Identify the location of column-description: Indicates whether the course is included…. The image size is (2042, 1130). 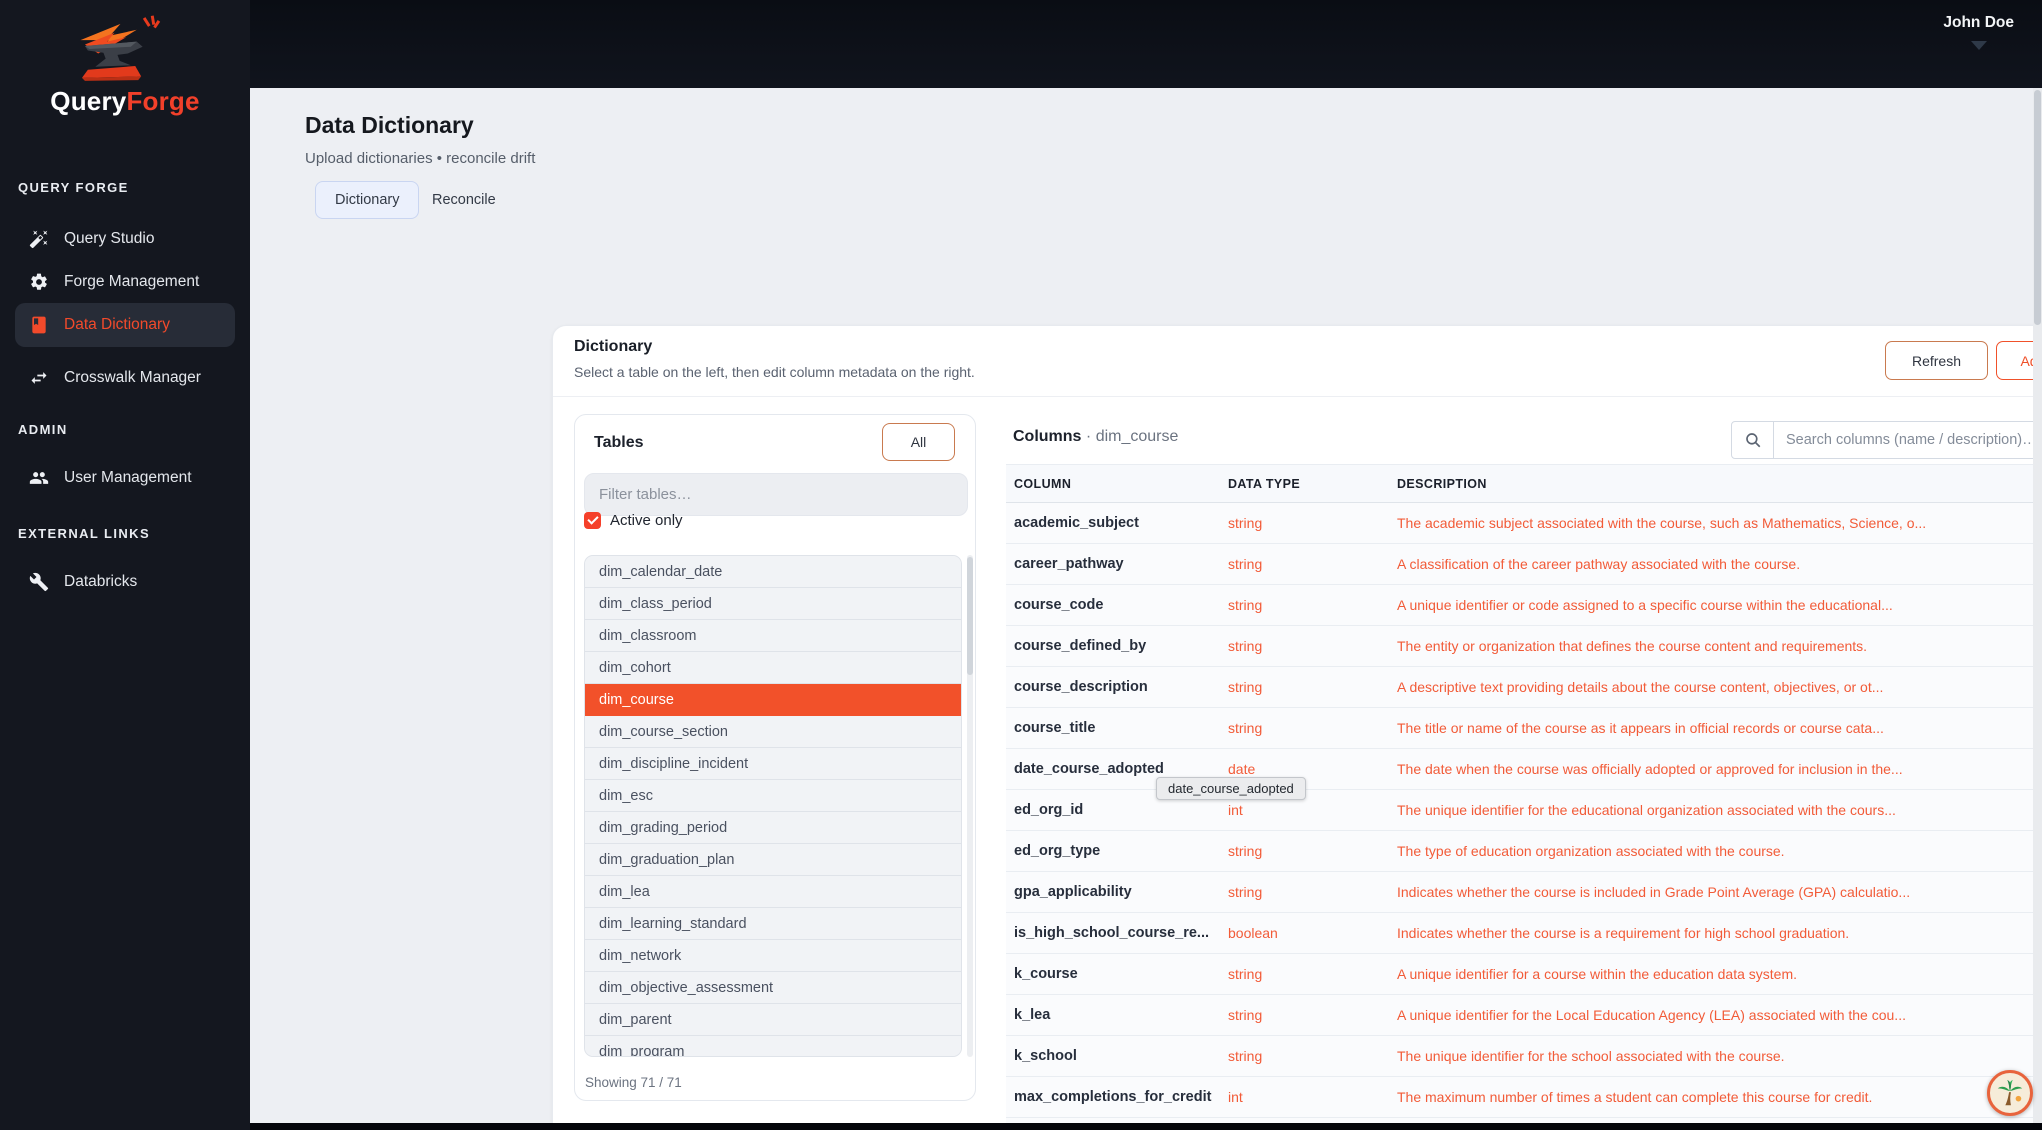
(1719, 892).